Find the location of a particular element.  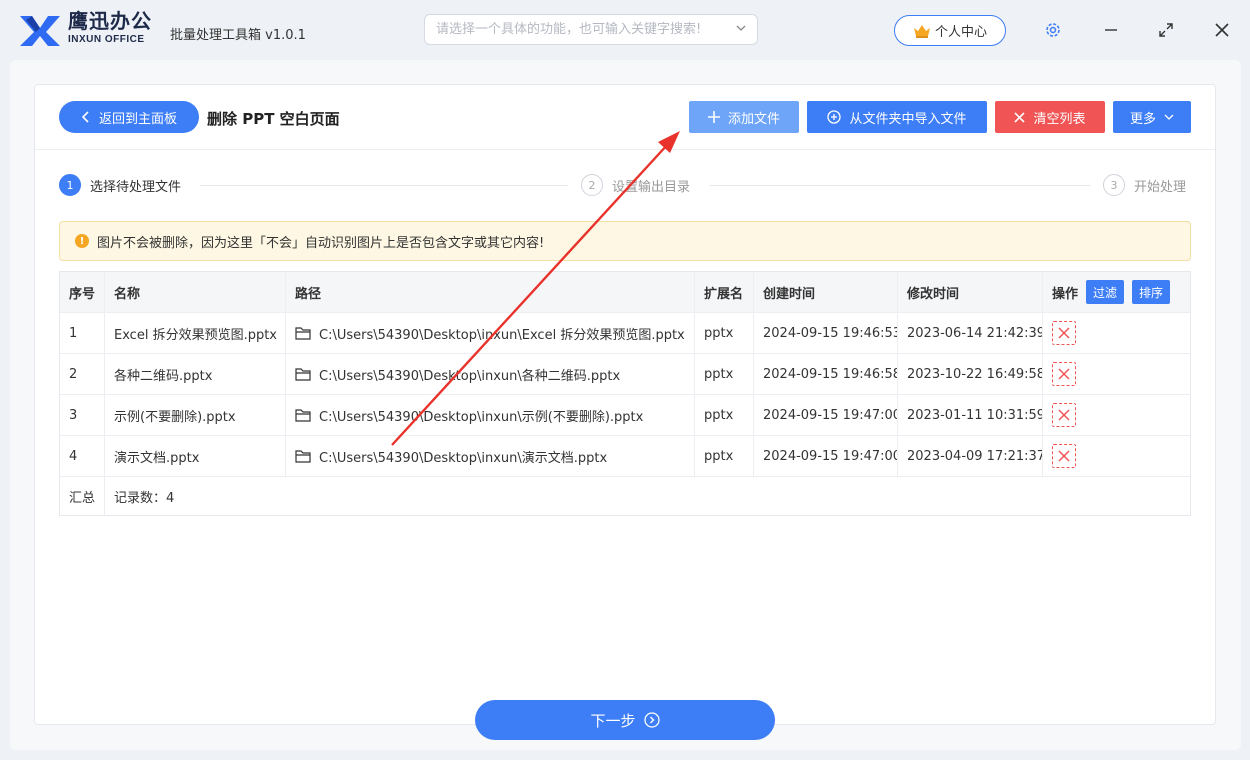

next-step-label: 下一步 is located at coordinates (613, 720).